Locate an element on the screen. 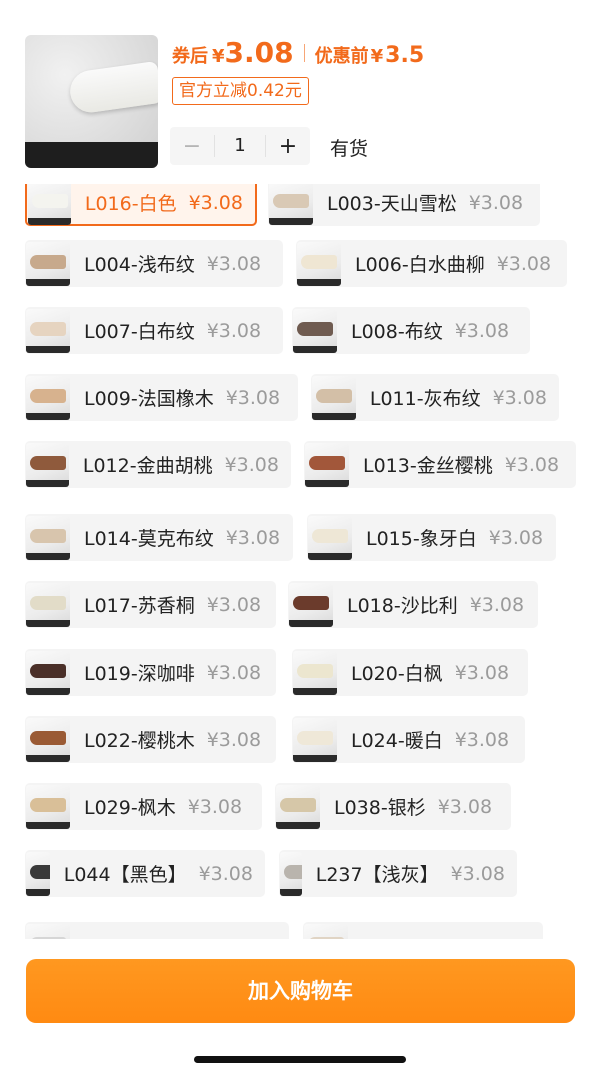 Image resolution: width=600 pixels, height=1075 pixels. color-option: L022-樱桃木 ¥3.08 is located at coordinates (150, 739).